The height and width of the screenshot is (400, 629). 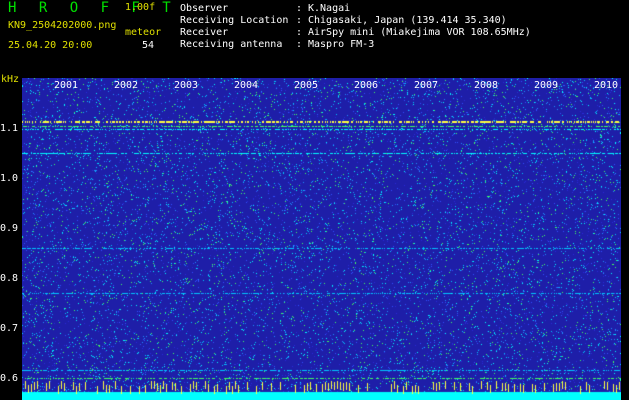 I want to click on observer-value: K.Nagai, so click(x=329, y=8).